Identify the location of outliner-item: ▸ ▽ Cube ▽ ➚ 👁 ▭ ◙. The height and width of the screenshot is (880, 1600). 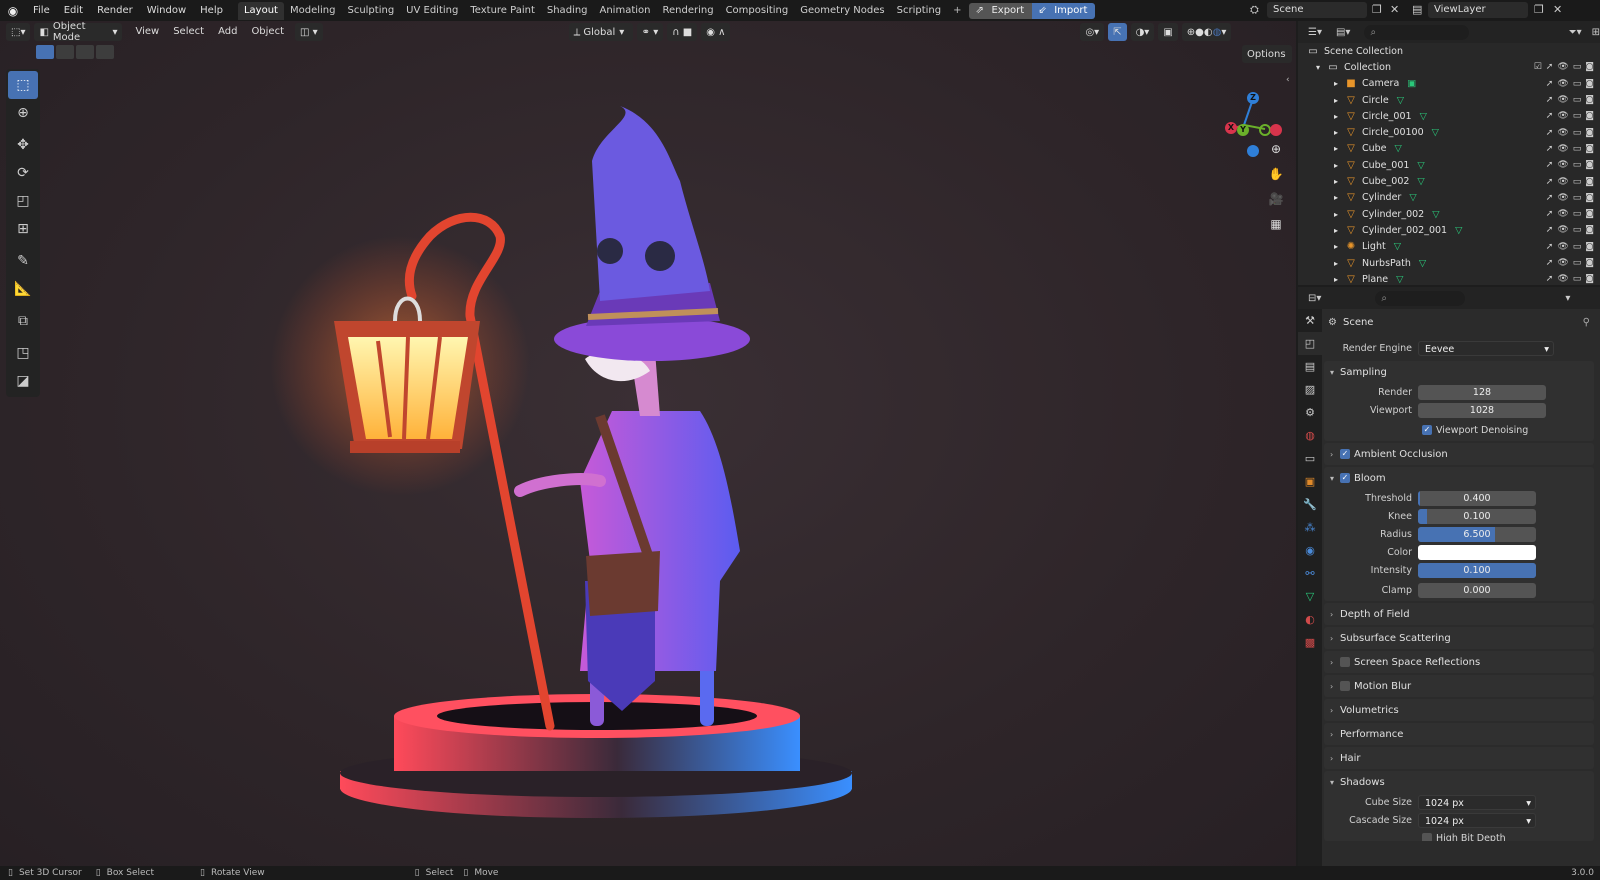
(1449, 149).